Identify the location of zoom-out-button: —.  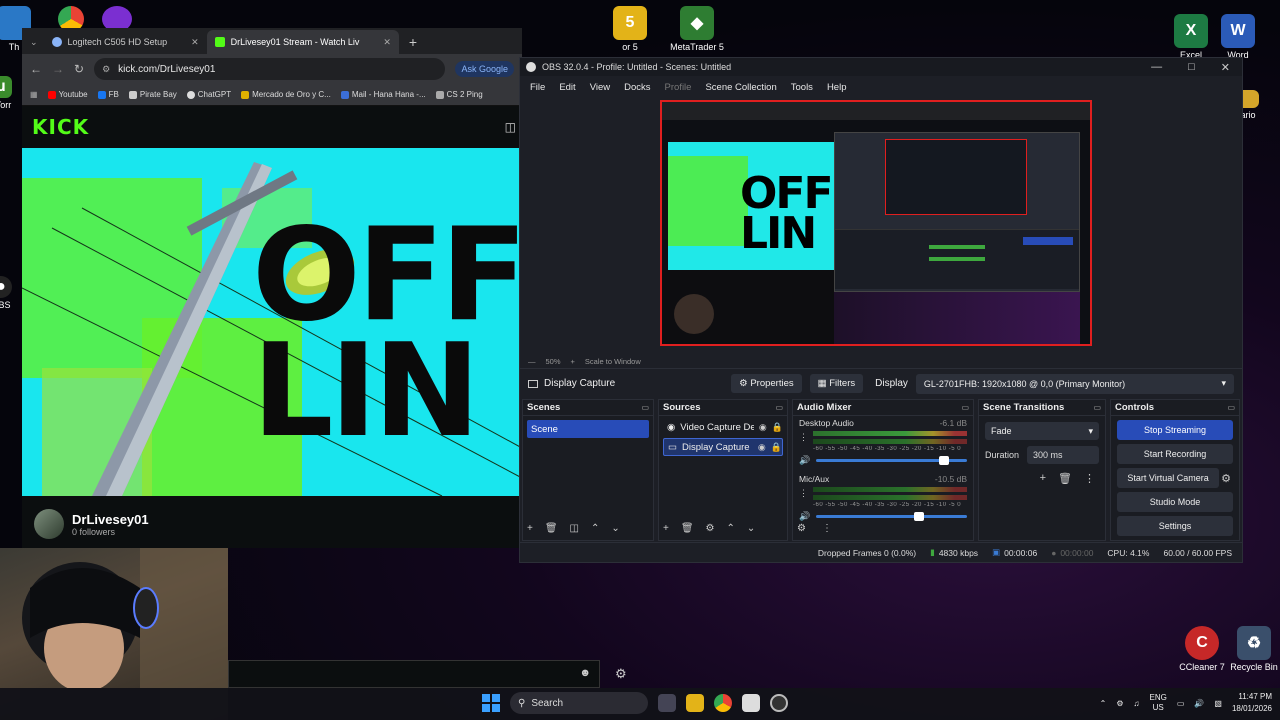
(532, 361).